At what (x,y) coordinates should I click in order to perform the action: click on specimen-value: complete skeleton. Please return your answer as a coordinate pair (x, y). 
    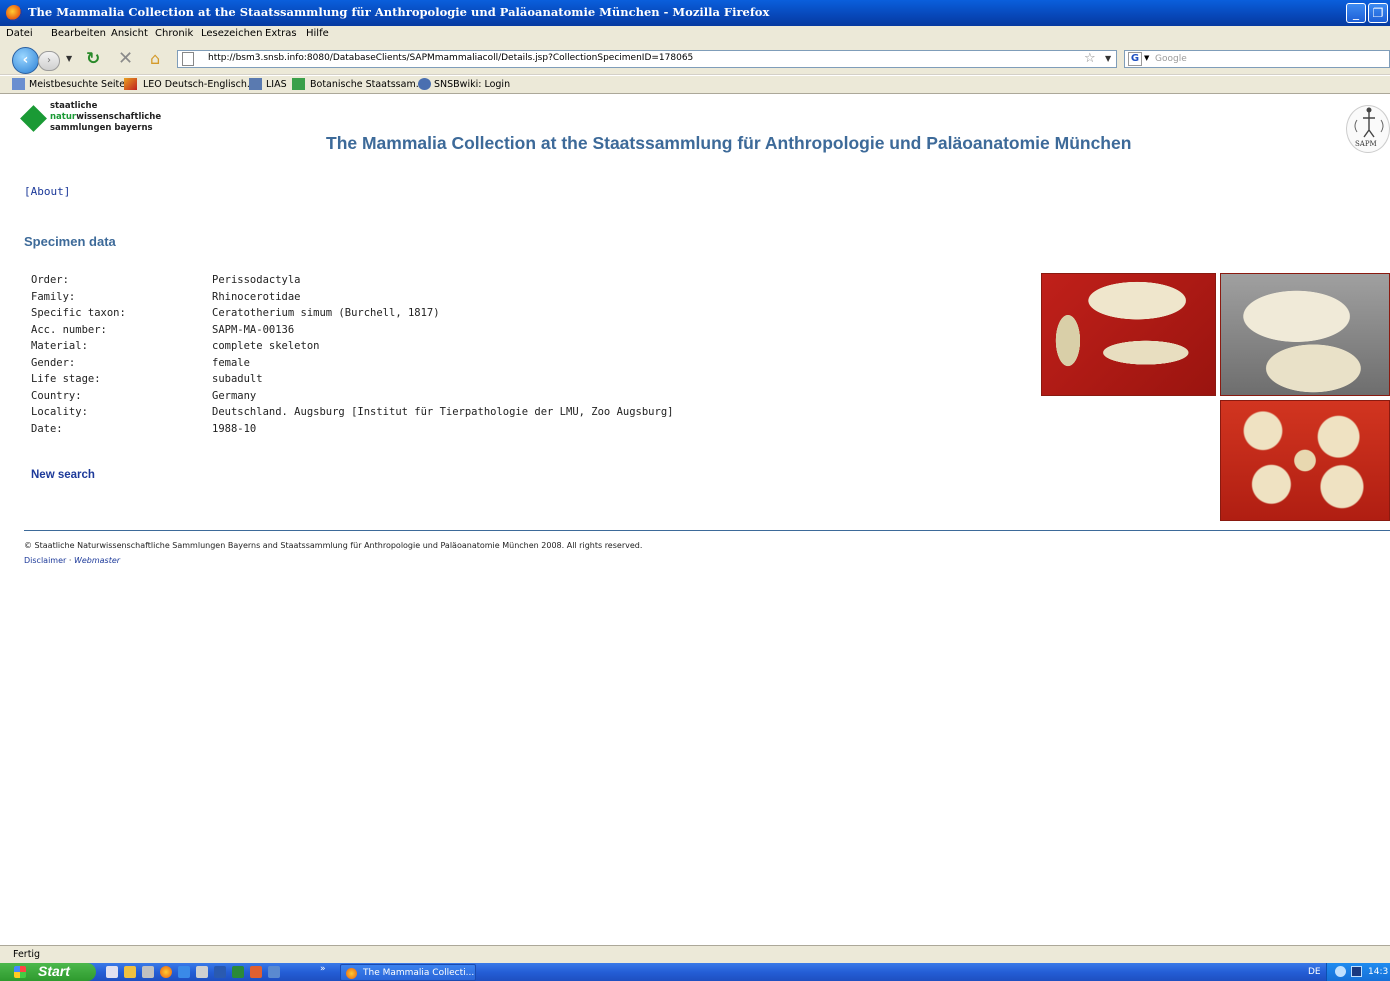
    Looking at the image, I should click on (266, 346).